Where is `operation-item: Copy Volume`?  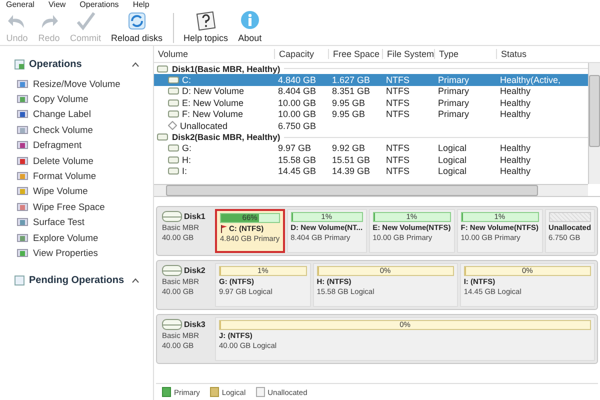 operation-item: Copy Volume is located at coordinates (76, 99).